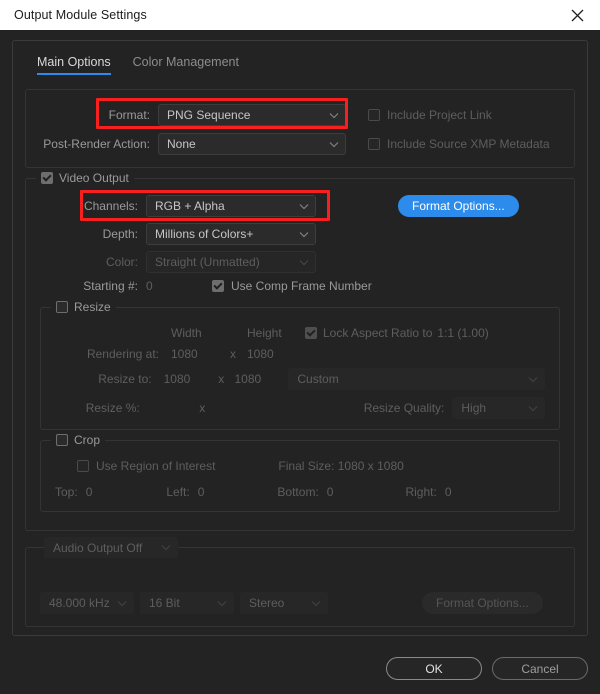 Image resolution: width=600 pixels, height=694 pixels. I want to click on resize-preset-value: Custom, so click(318, 379).